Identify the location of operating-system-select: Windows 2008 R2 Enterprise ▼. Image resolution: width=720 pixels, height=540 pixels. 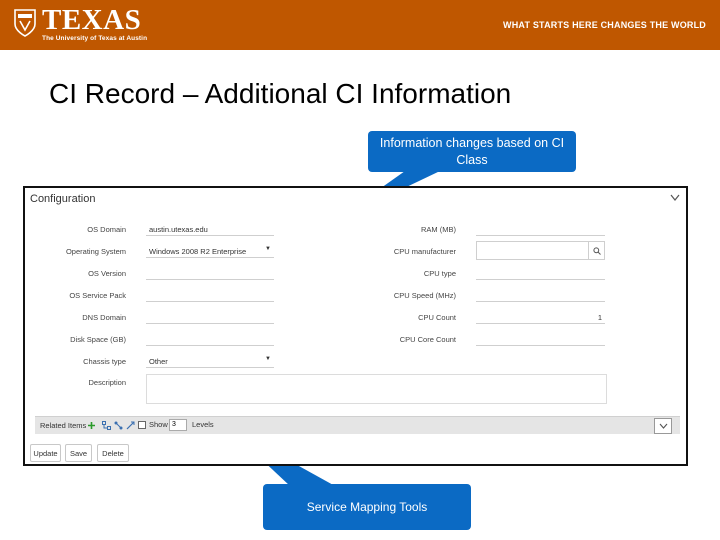
(210, 251).